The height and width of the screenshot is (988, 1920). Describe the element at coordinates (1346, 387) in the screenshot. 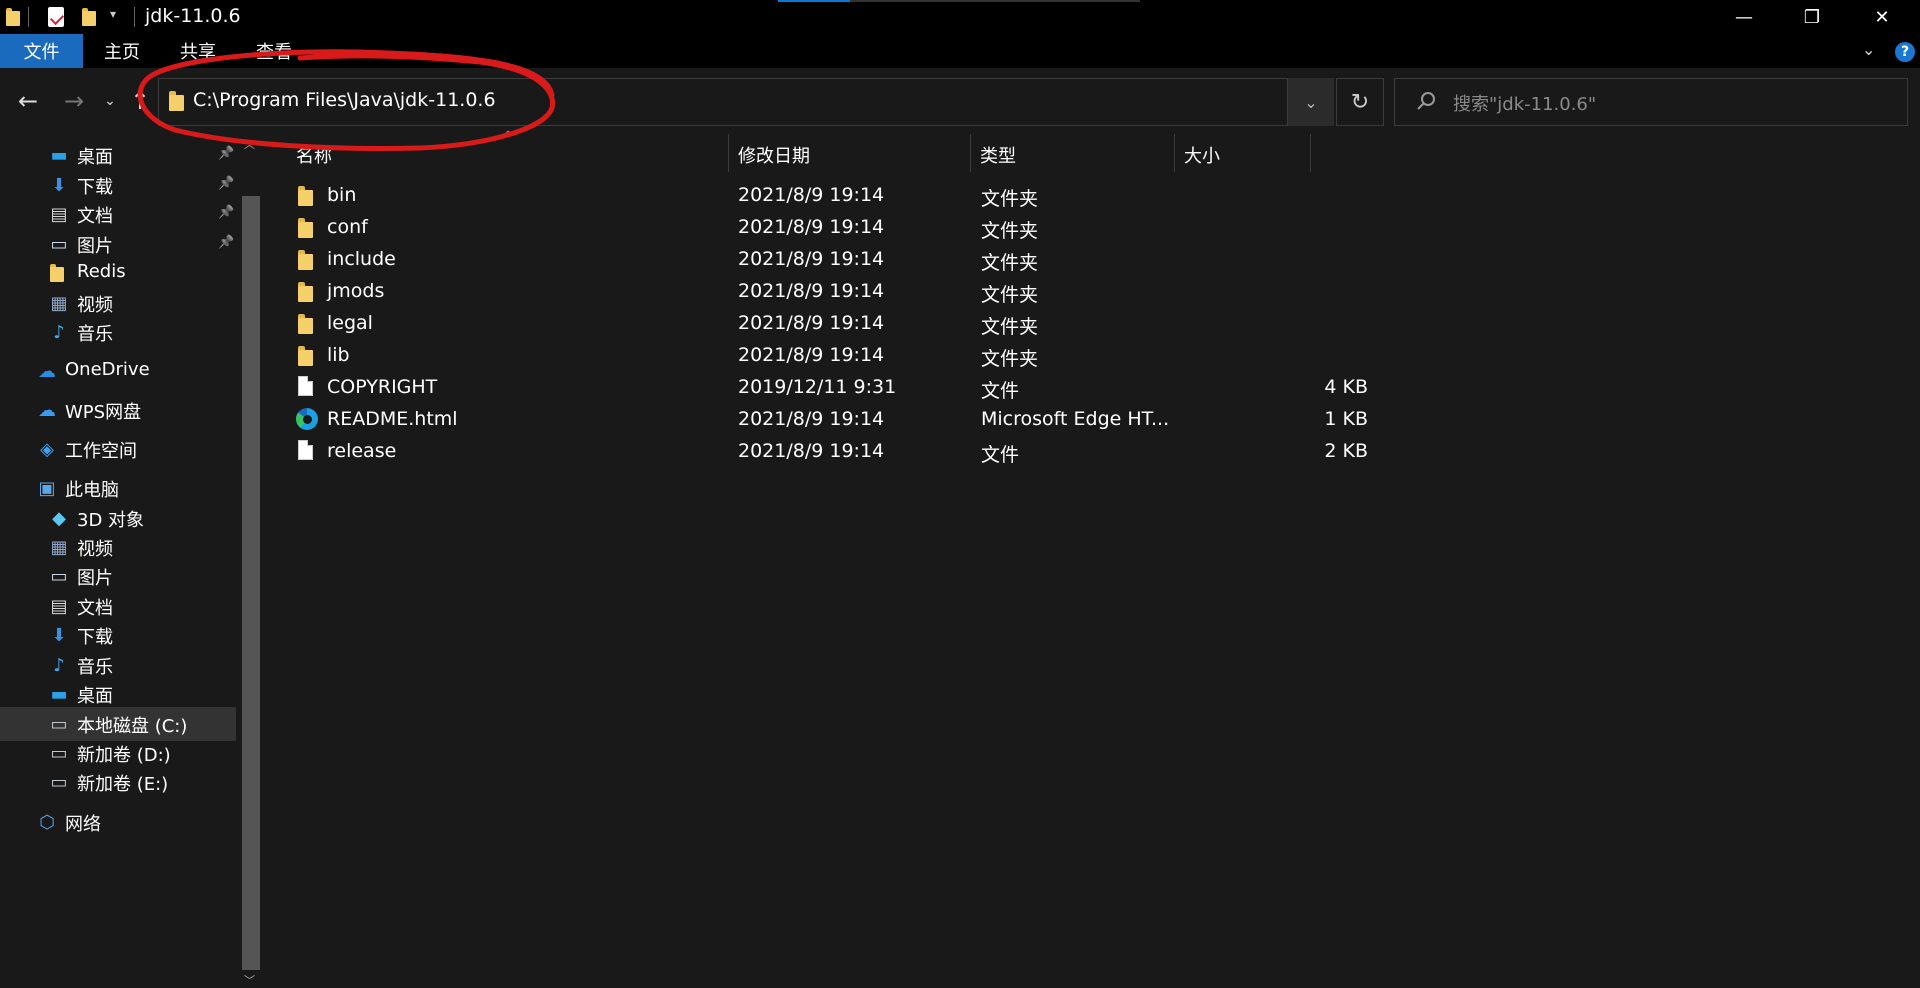

I see `file-size: 4 KB` at that location.